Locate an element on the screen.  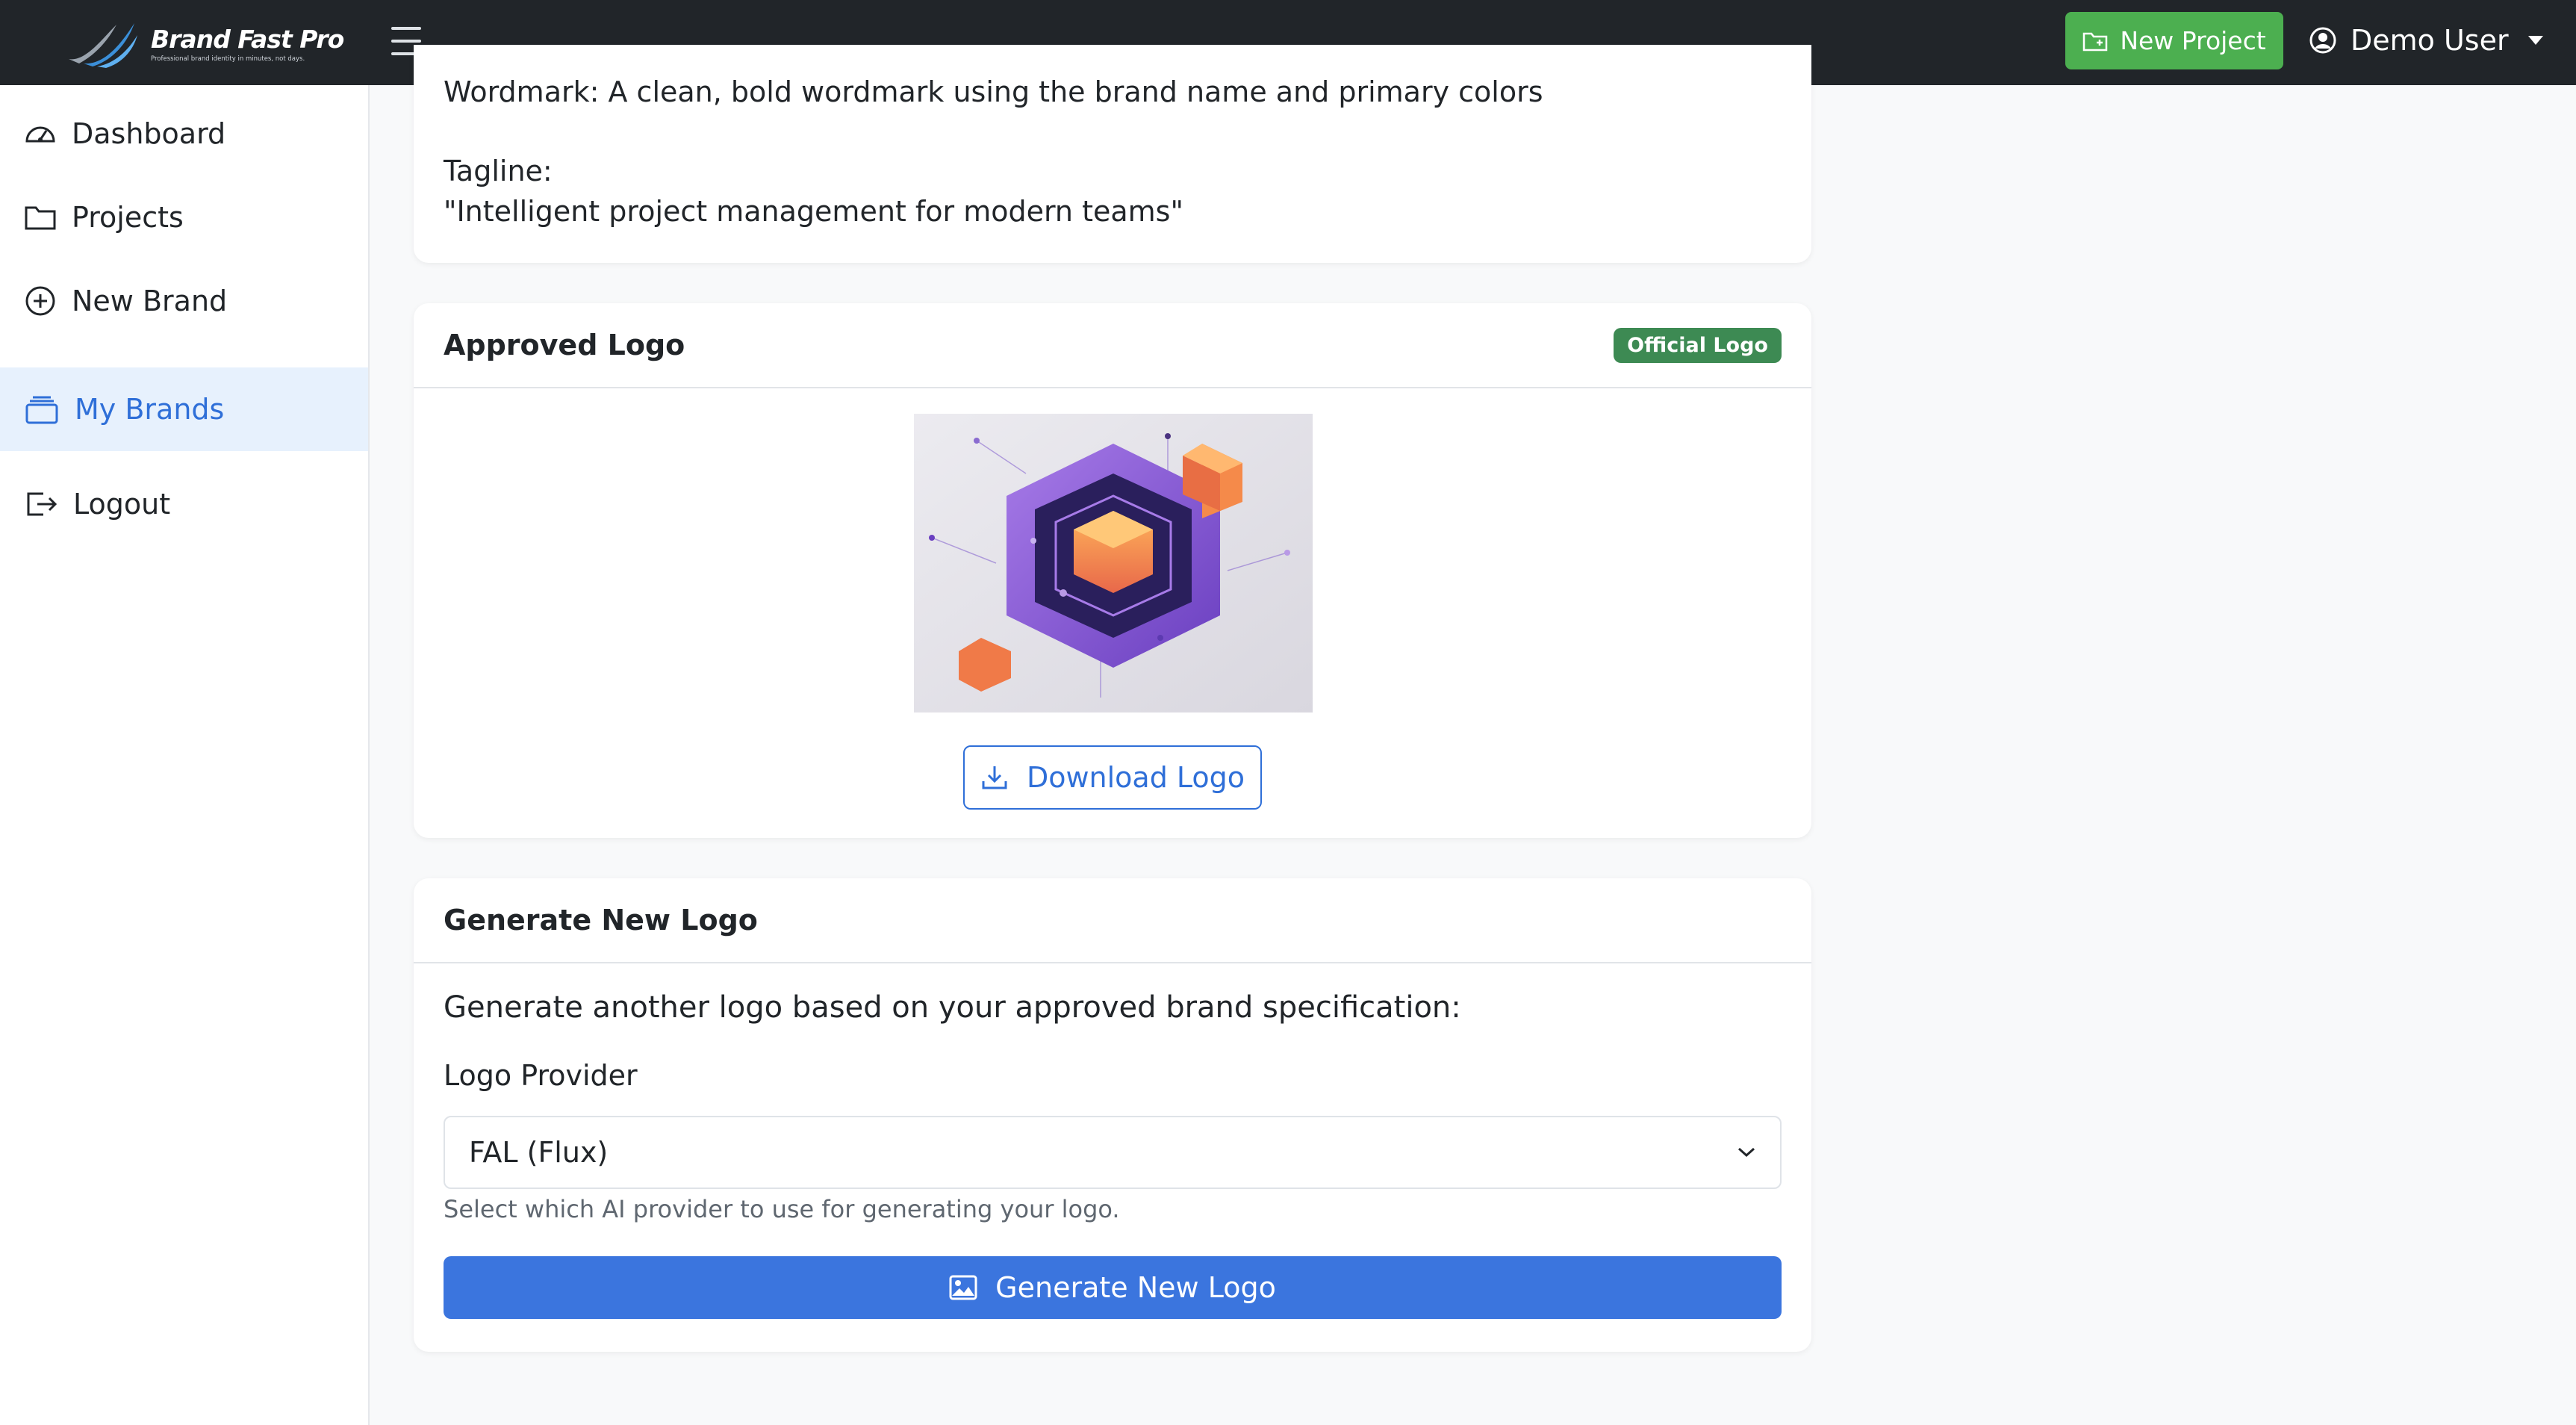
sidebar-item-logout: Logout is located at coordinates (184, 504).